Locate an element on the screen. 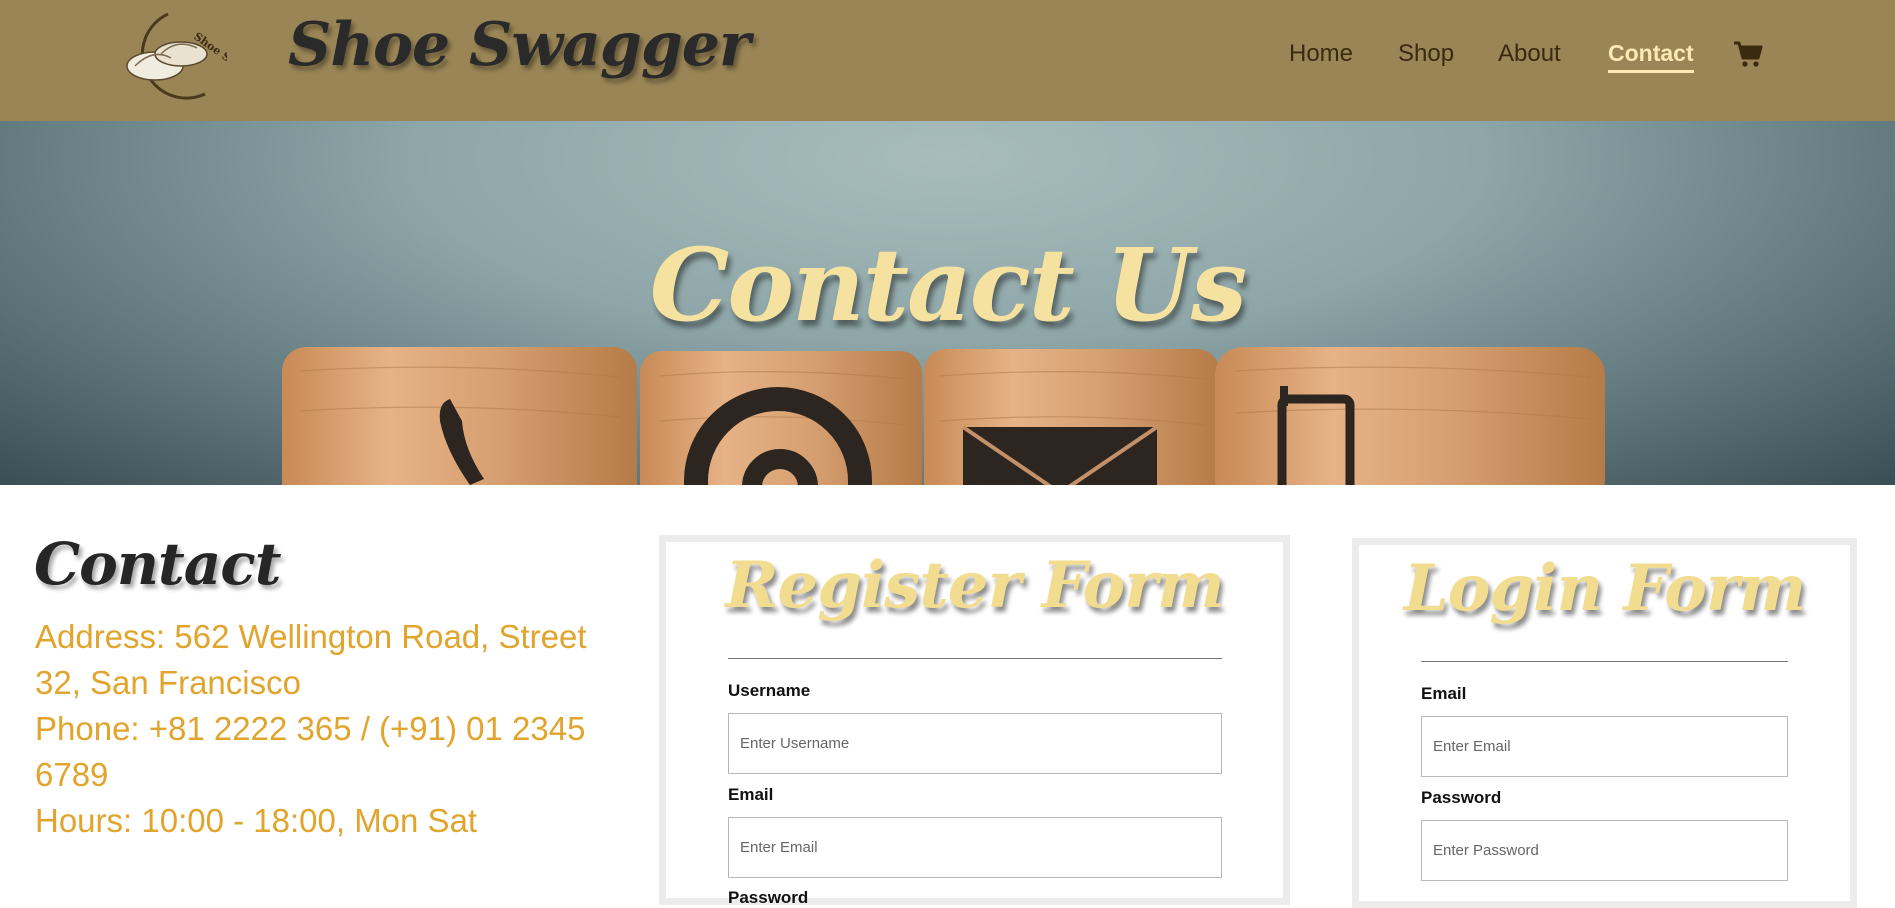  login-email-input is located at coordinates (1604, 746).